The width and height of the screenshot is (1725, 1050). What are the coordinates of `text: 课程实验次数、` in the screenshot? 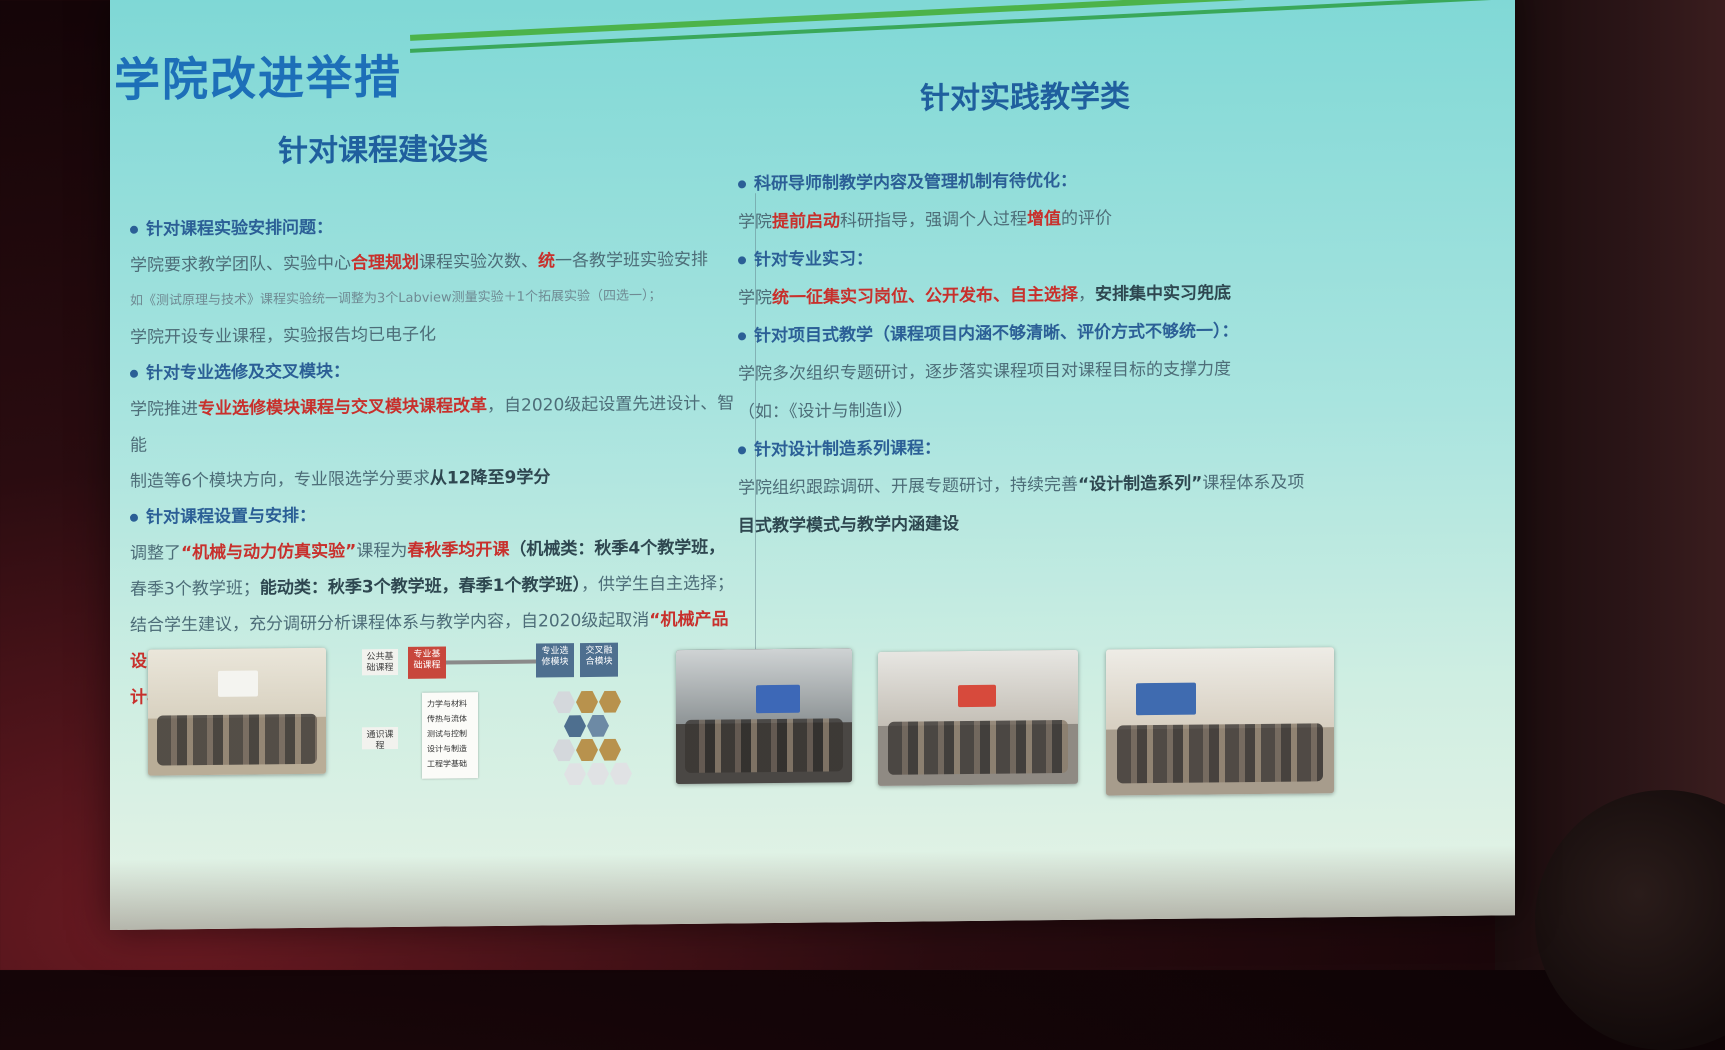 It's located at (478, 262).